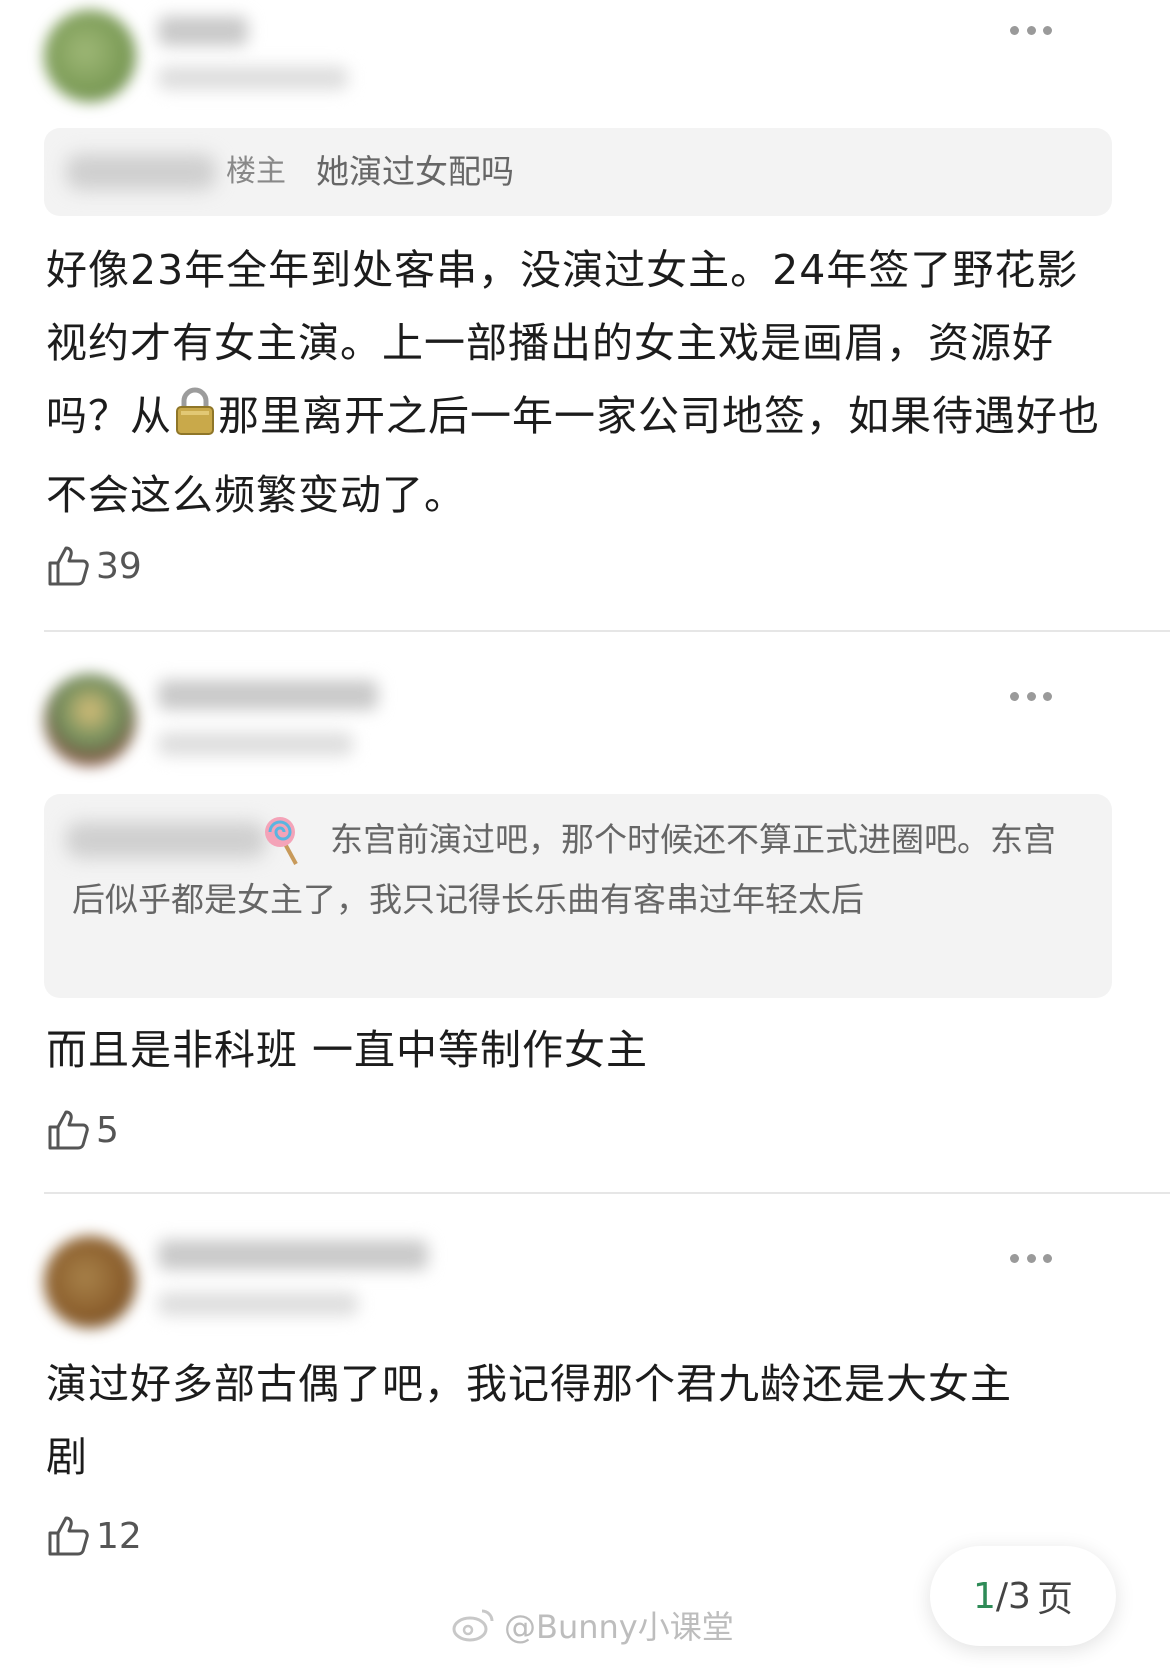 The image size is (1170, 1672). I want to click on watermark: @Bunny小课堂, so click(593, 1625).